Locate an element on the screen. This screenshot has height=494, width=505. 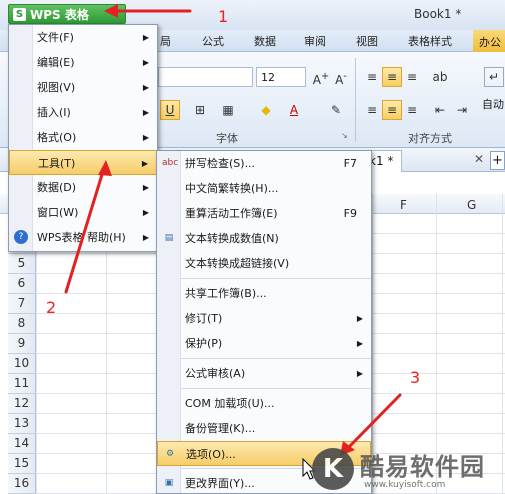
watermark-text: 酷易软件园 is located at coordinates (422, 467).